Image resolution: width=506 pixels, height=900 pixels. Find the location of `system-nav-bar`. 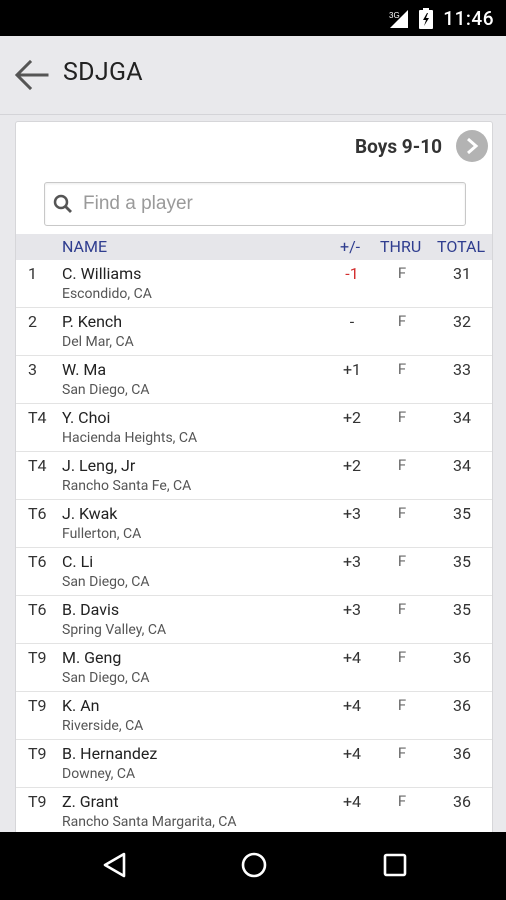

system-nav-bar is located at coordinates (253, 866).